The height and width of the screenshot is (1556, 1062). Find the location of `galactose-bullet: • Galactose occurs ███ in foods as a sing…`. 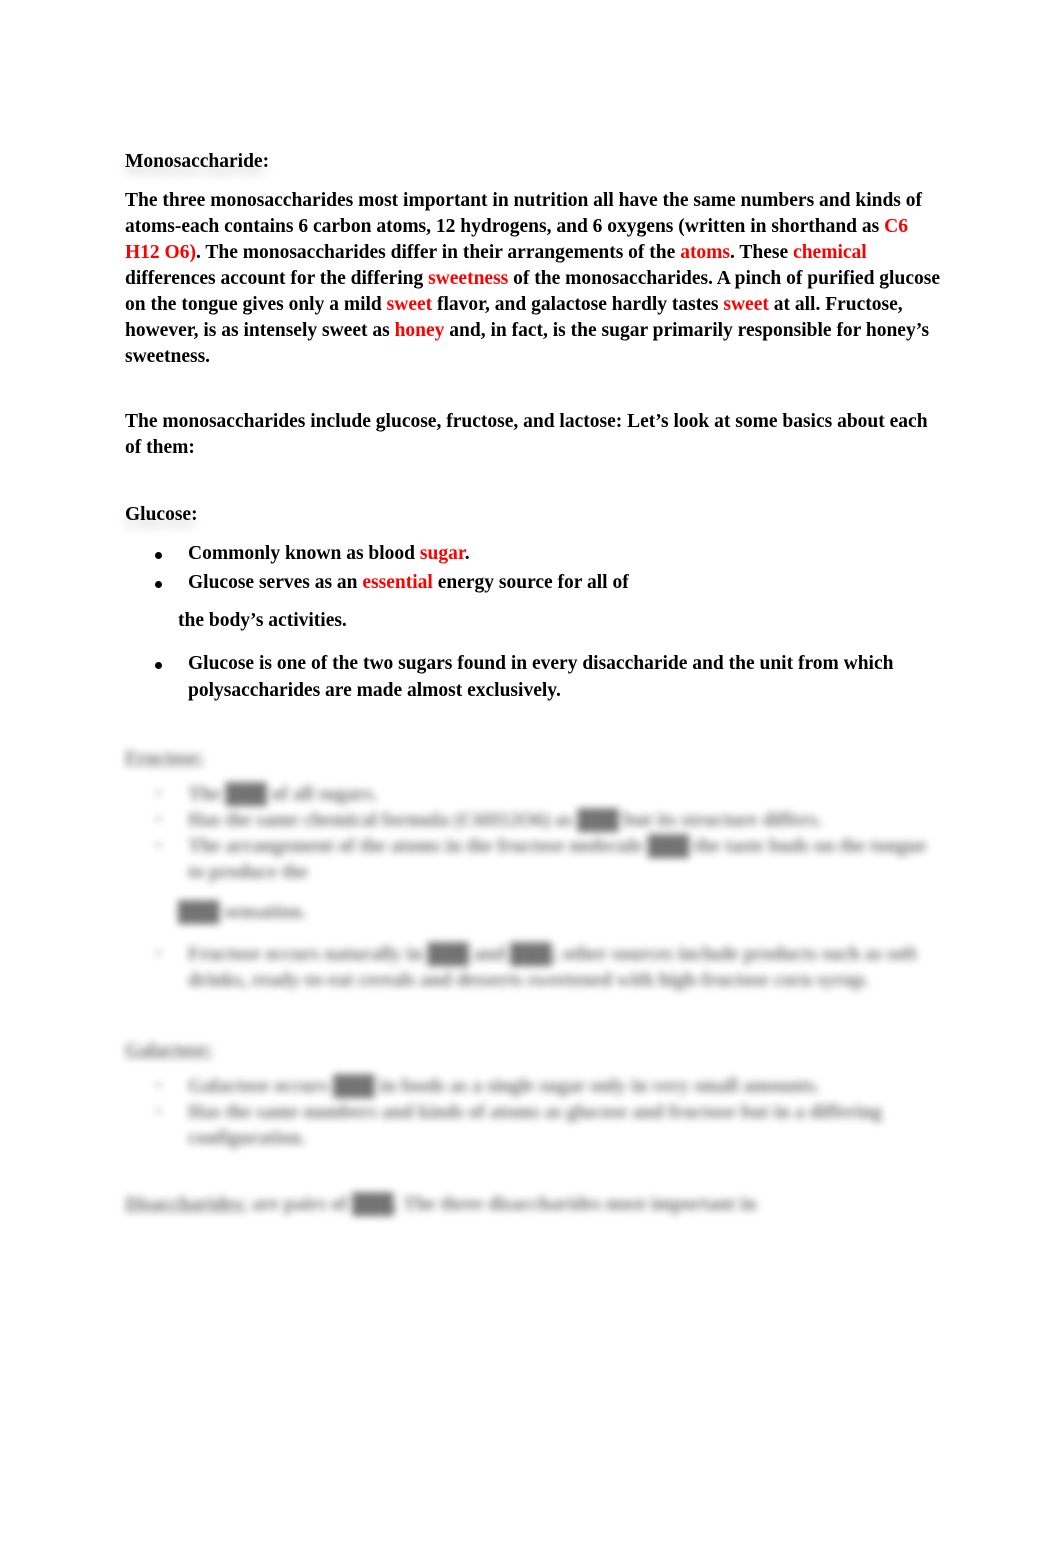

galactose-bullet: • Galactose occurs ███ in foods as a sing… is located at coordinates (487, 1086).